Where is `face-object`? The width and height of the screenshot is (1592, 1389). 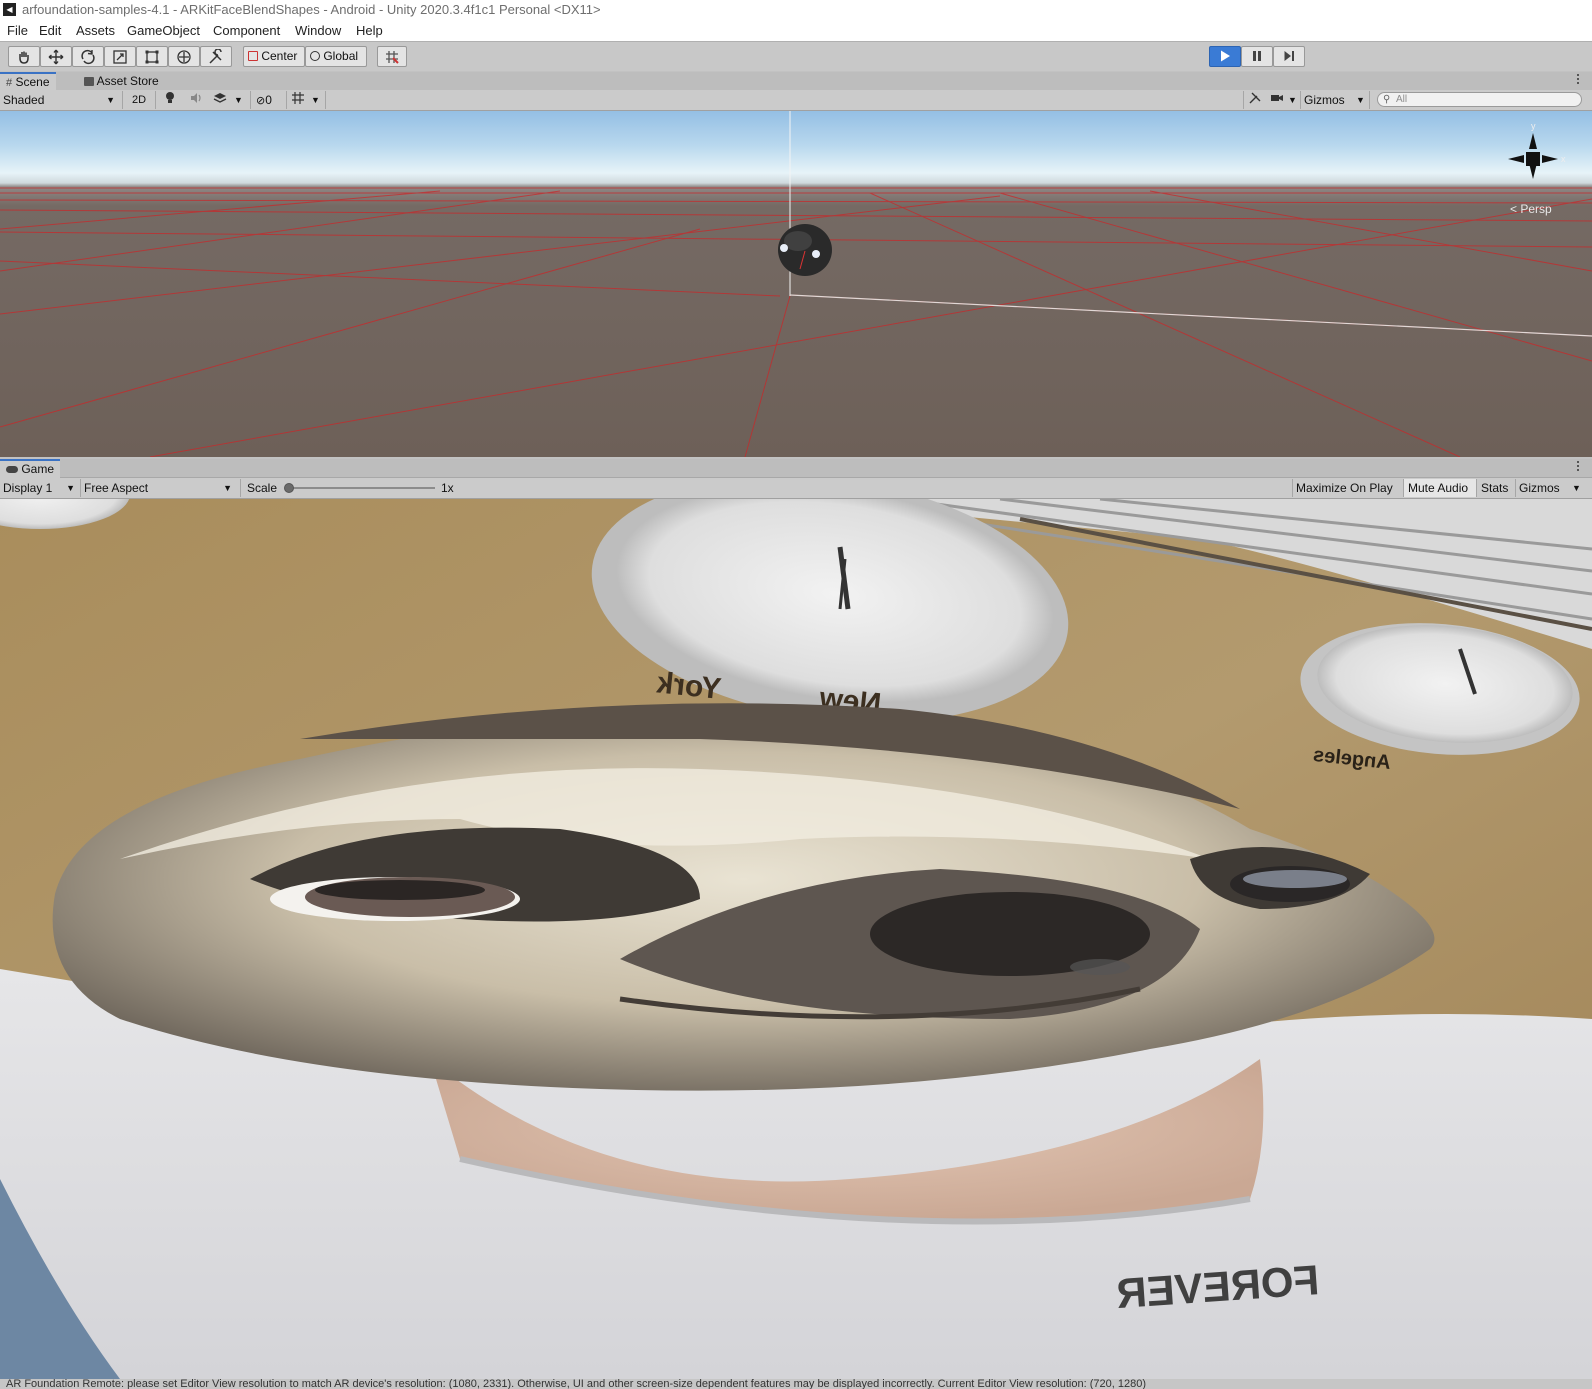
face-object is located at coordinates (805, 250).